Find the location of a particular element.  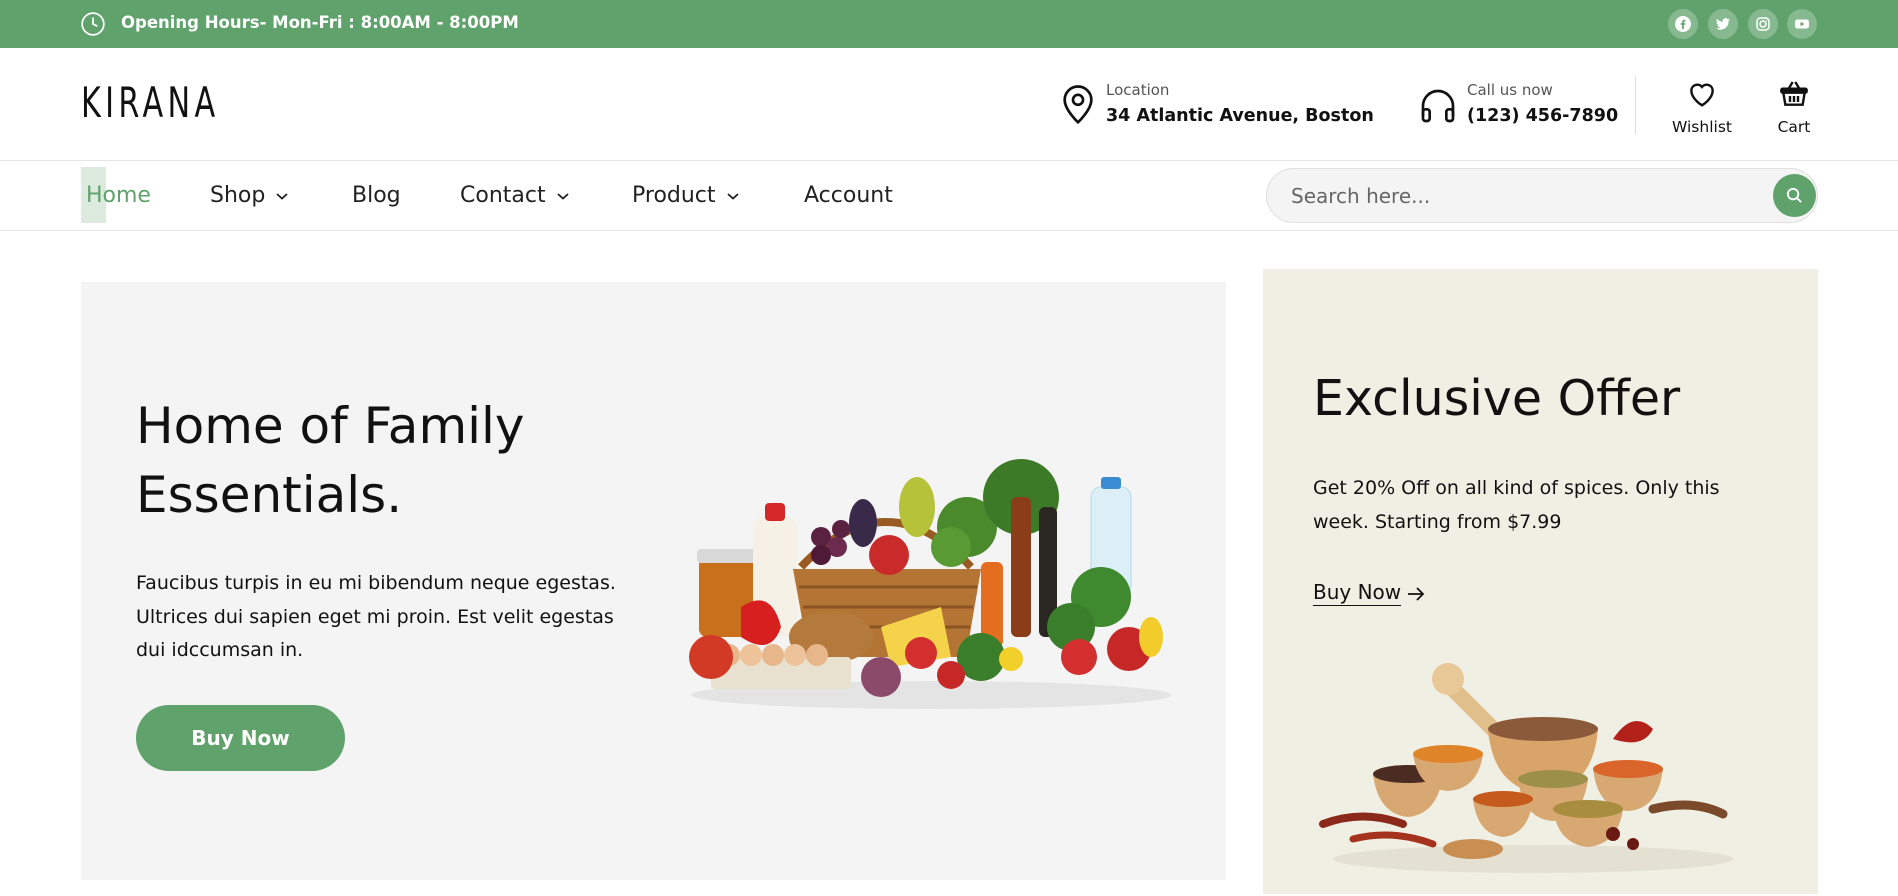

phone-value: (123) 456-7890 is located at coordinates (1542, 116).